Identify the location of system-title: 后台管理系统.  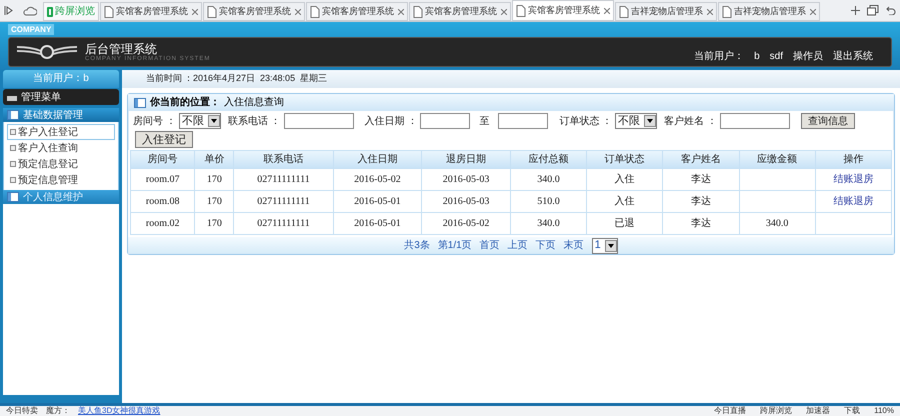
(121, 48).